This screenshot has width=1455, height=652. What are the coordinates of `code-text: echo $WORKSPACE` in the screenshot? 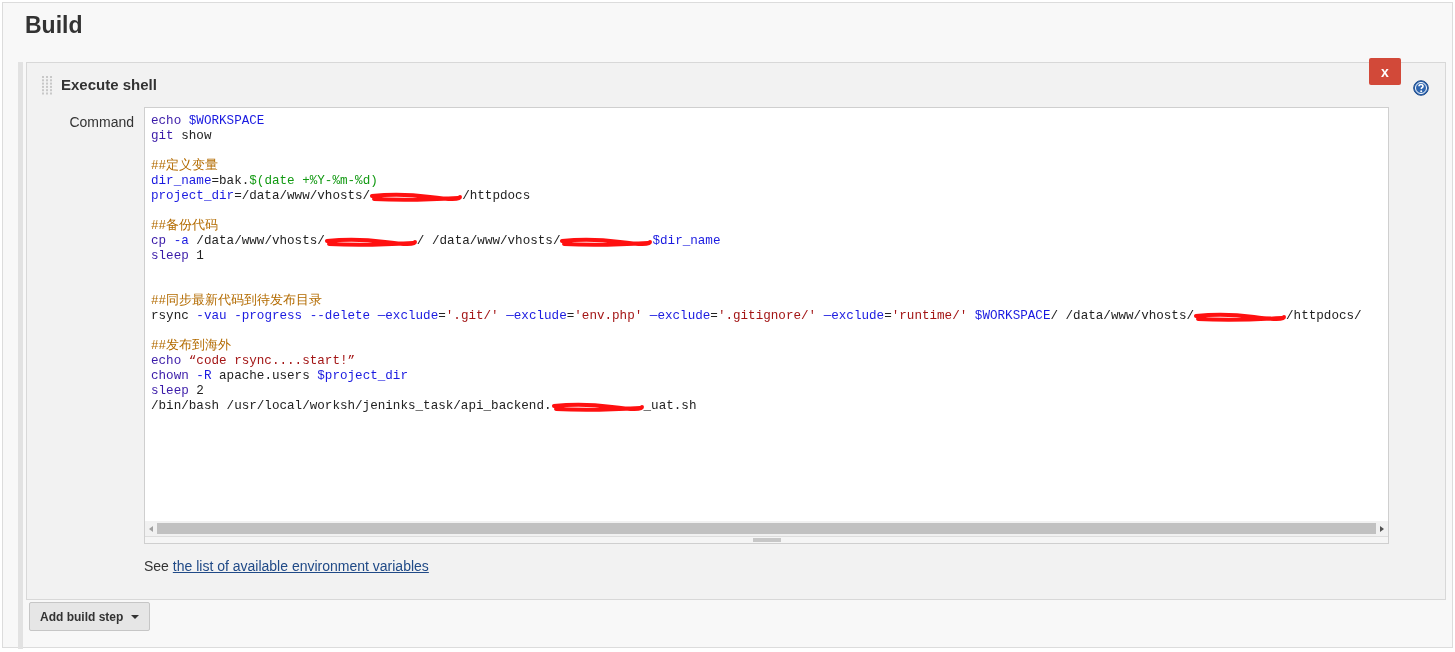 It's located at (208, 121).